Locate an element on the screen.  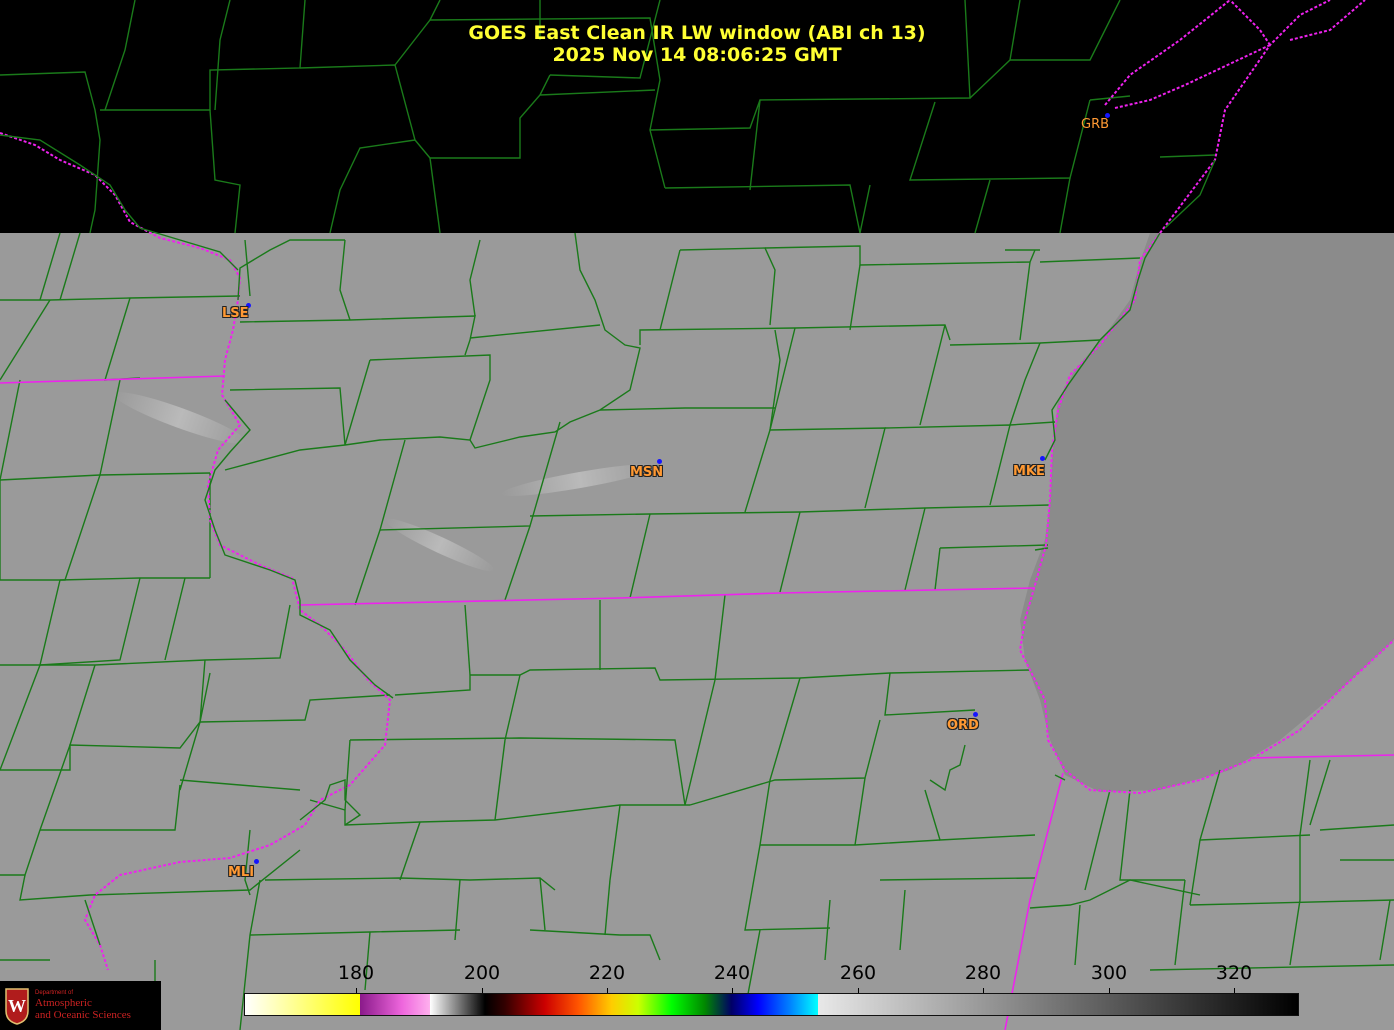
uw-crest-icon: W is located at coordinates (17, 1006).